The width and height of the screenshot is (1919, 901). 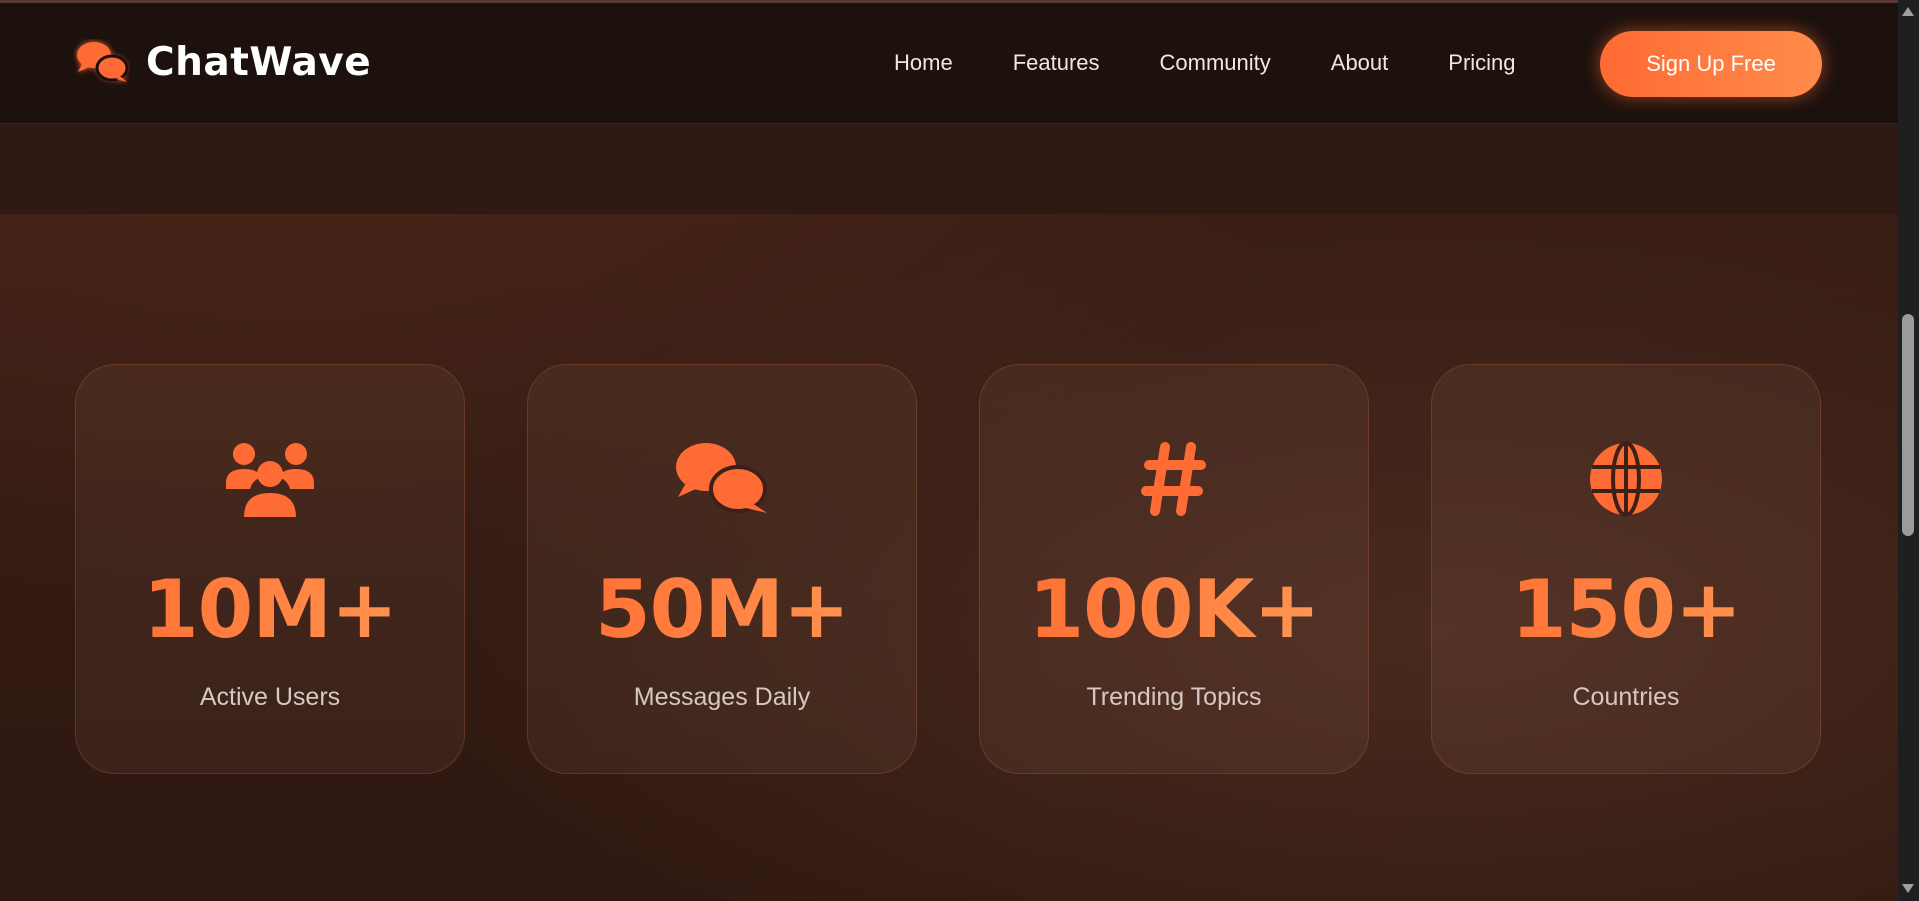 What do you see at coordinates (1908, 11) in the screenshot?
I see `scroll-up-arrow-icon` at bounding box center [1908, 11].